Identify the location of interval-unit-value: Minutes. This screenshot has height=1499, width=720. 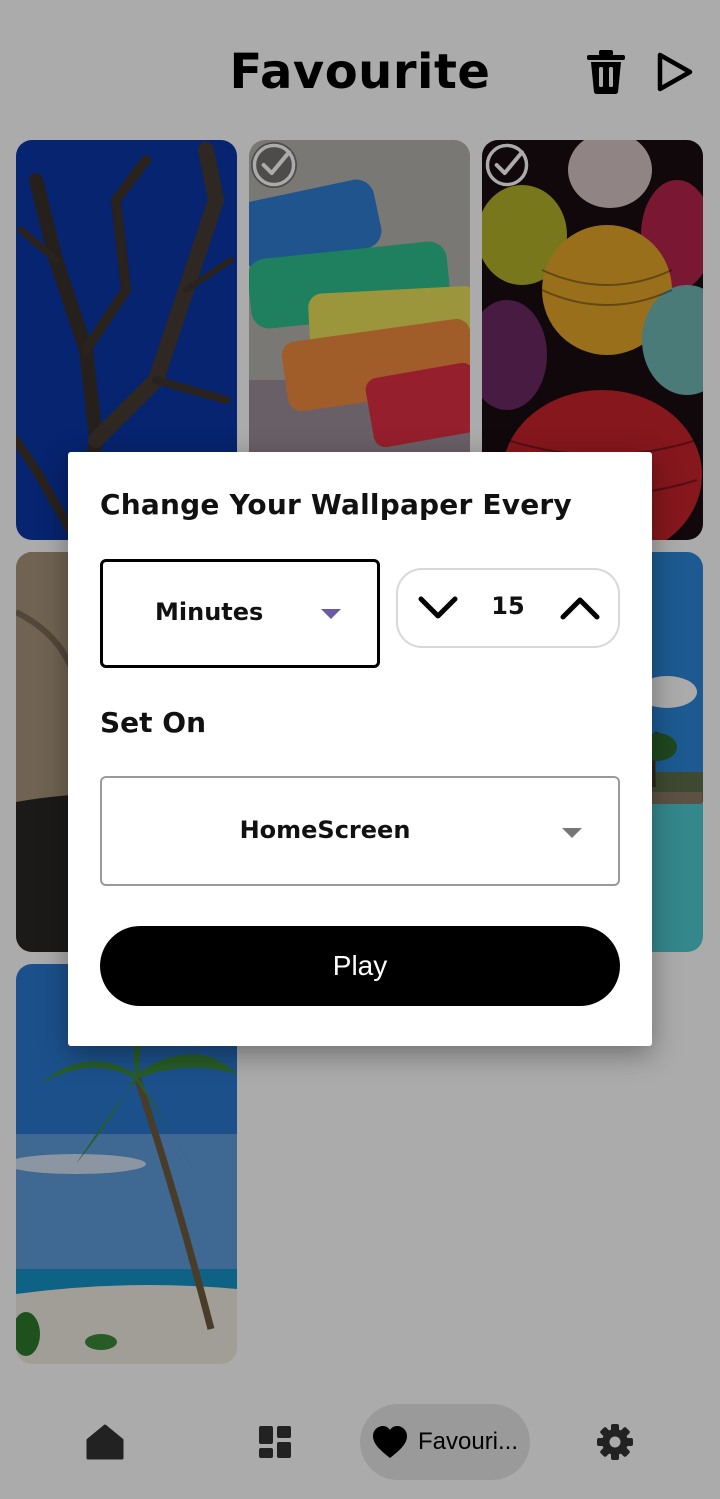
(209, 612).